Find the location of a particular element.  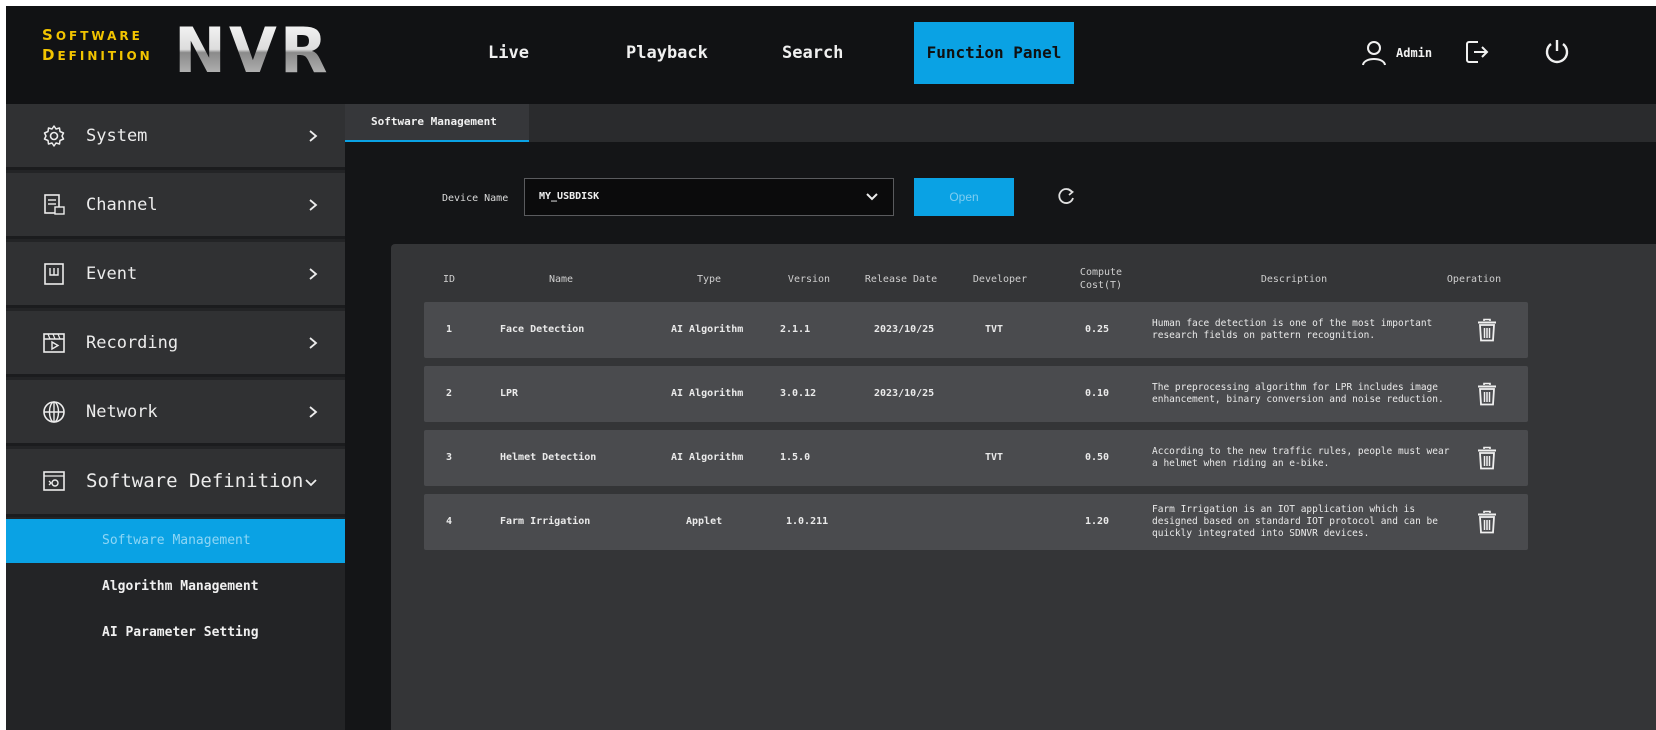

header-id: ID is located at coordinates (449, 279).